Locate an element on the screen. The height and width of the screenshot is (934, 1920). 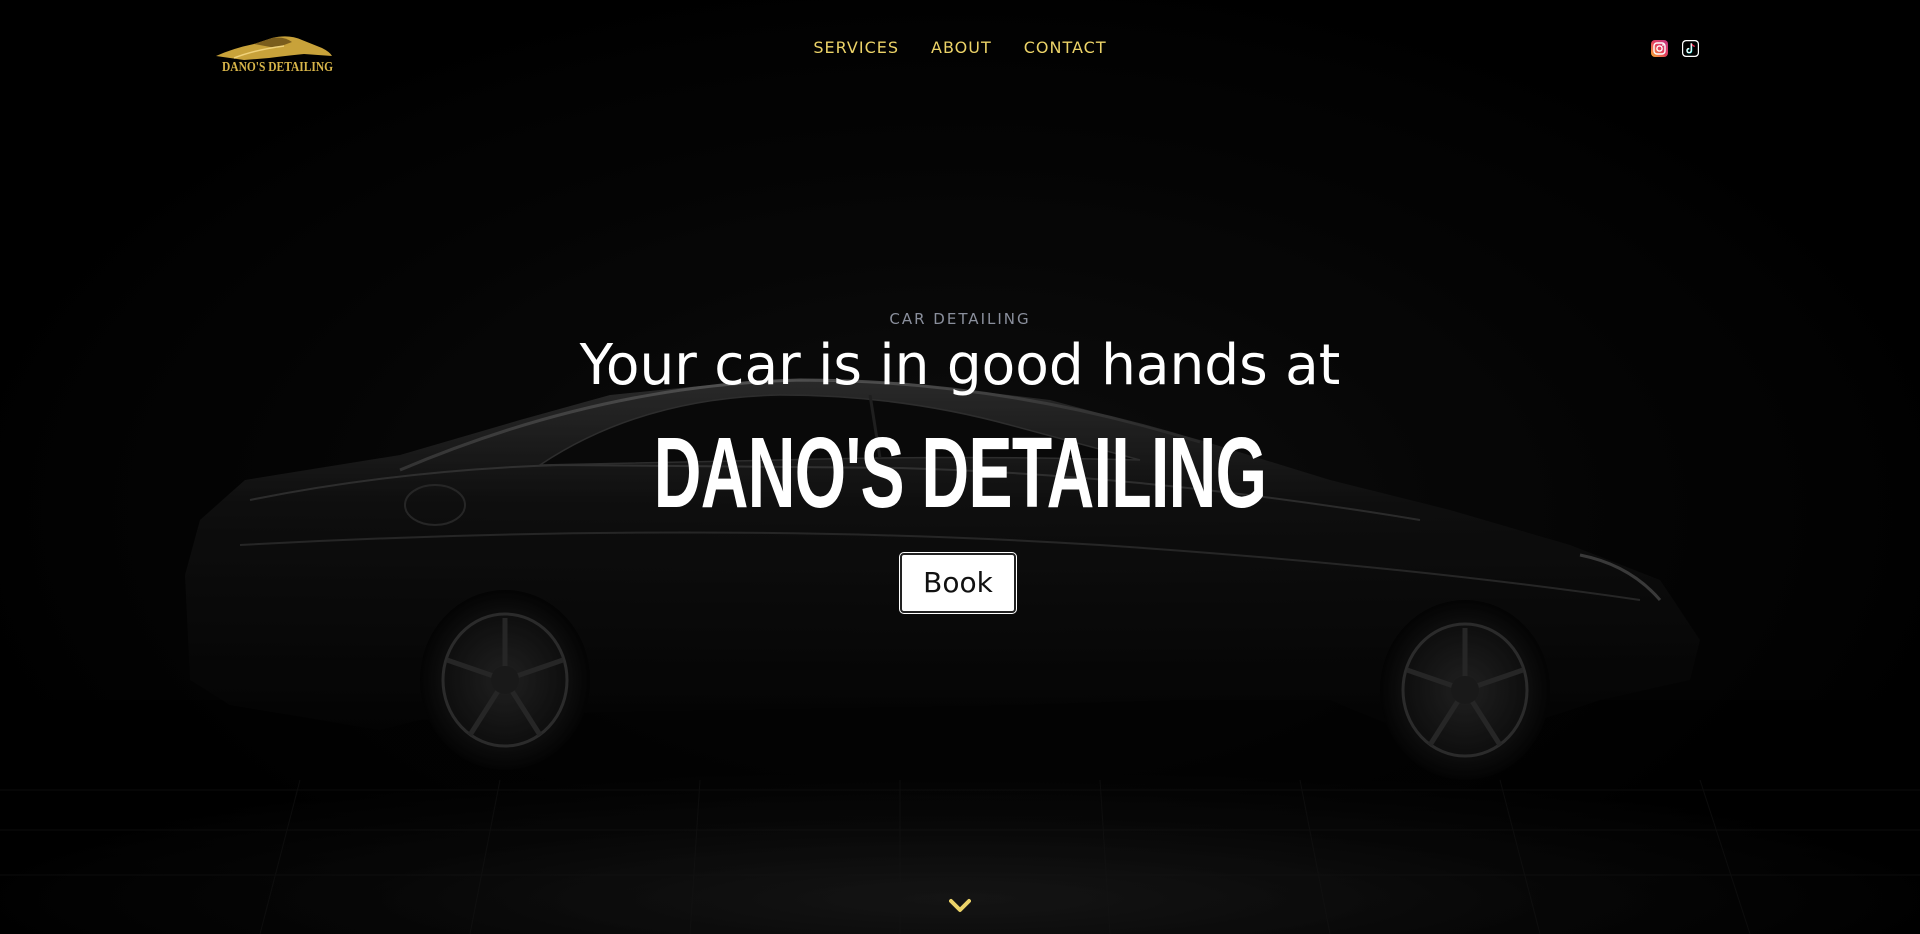
main-nav: SERVICES ABOUT CONTACT is located at coordinates (960, 47).